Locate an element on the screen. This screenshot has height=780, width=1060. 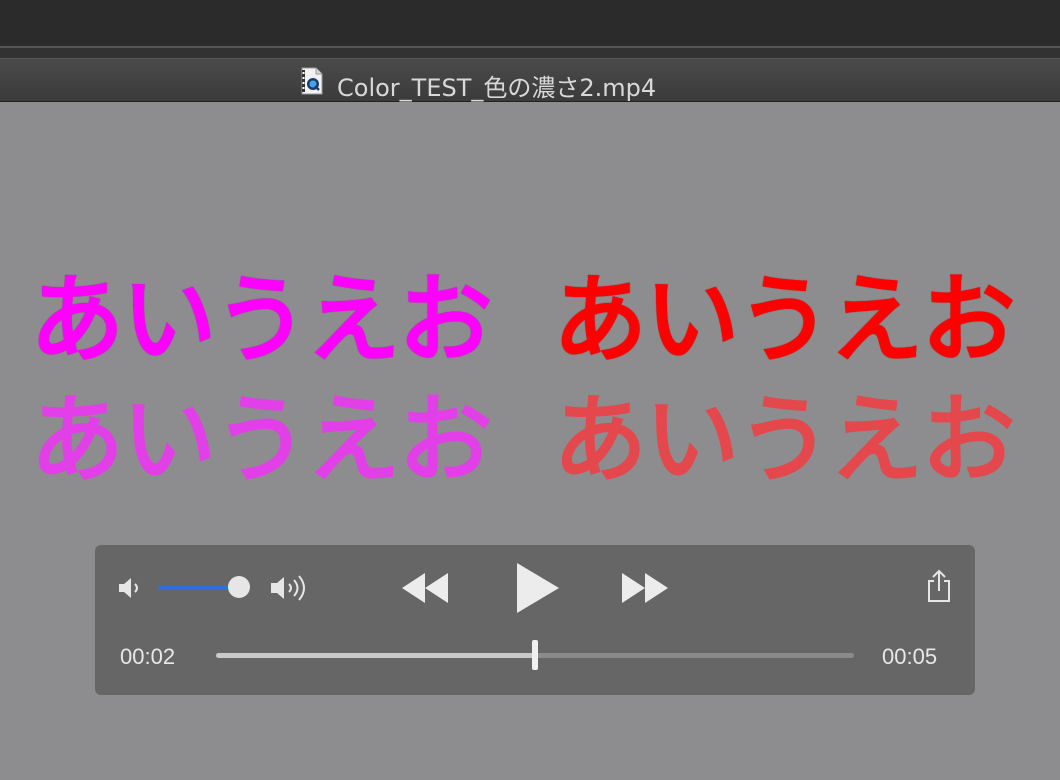
volume-knob is located at coordinates (239, 587).